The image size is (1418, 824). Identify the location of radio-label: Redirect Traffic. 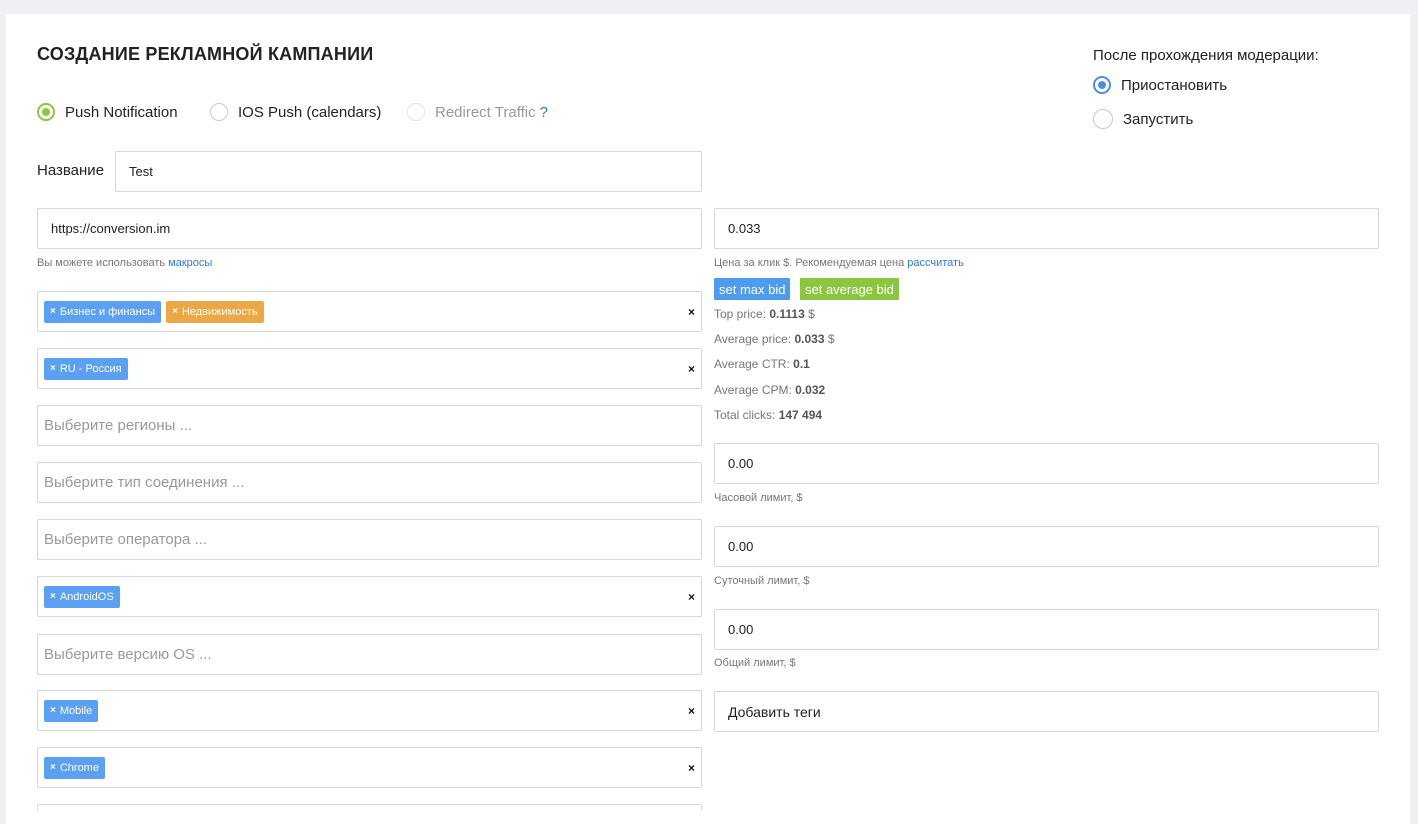
(485, 112).